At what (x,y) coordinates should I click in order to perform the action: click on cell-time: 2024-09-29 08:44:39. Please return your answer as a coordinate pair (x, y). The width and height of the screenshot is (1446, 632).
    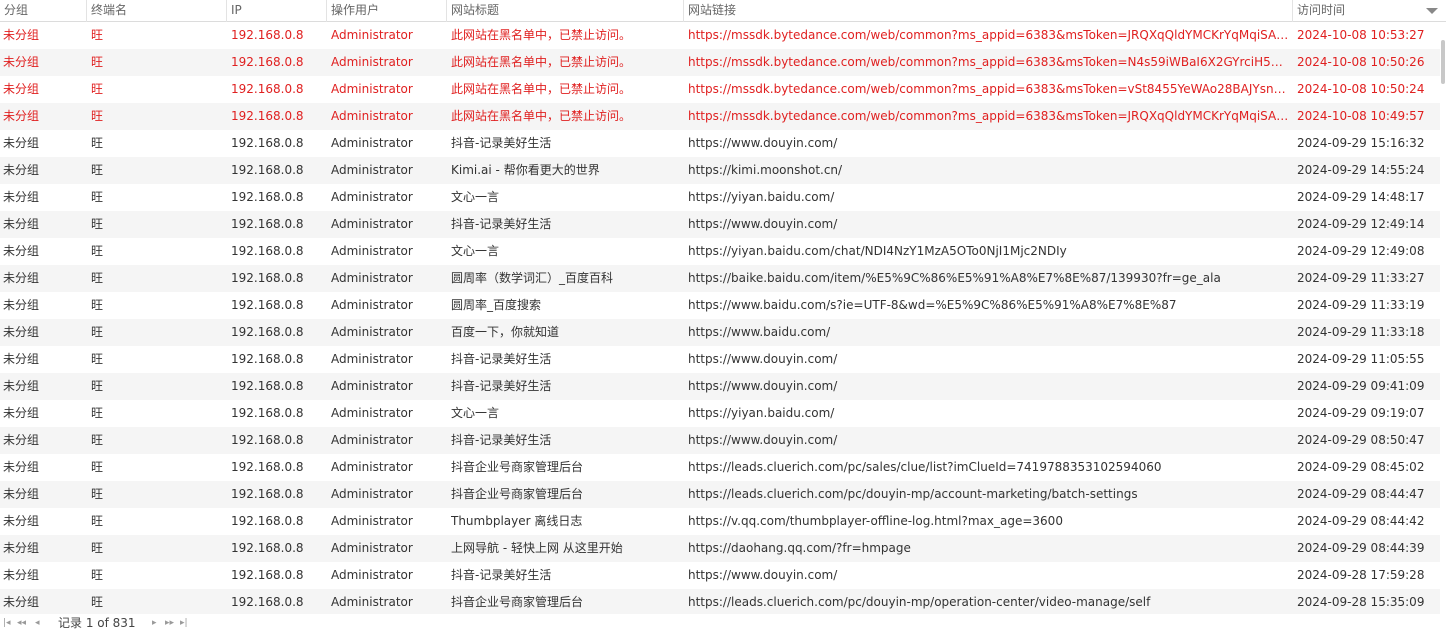
    Looking at the image, I should click on (1361, 548).